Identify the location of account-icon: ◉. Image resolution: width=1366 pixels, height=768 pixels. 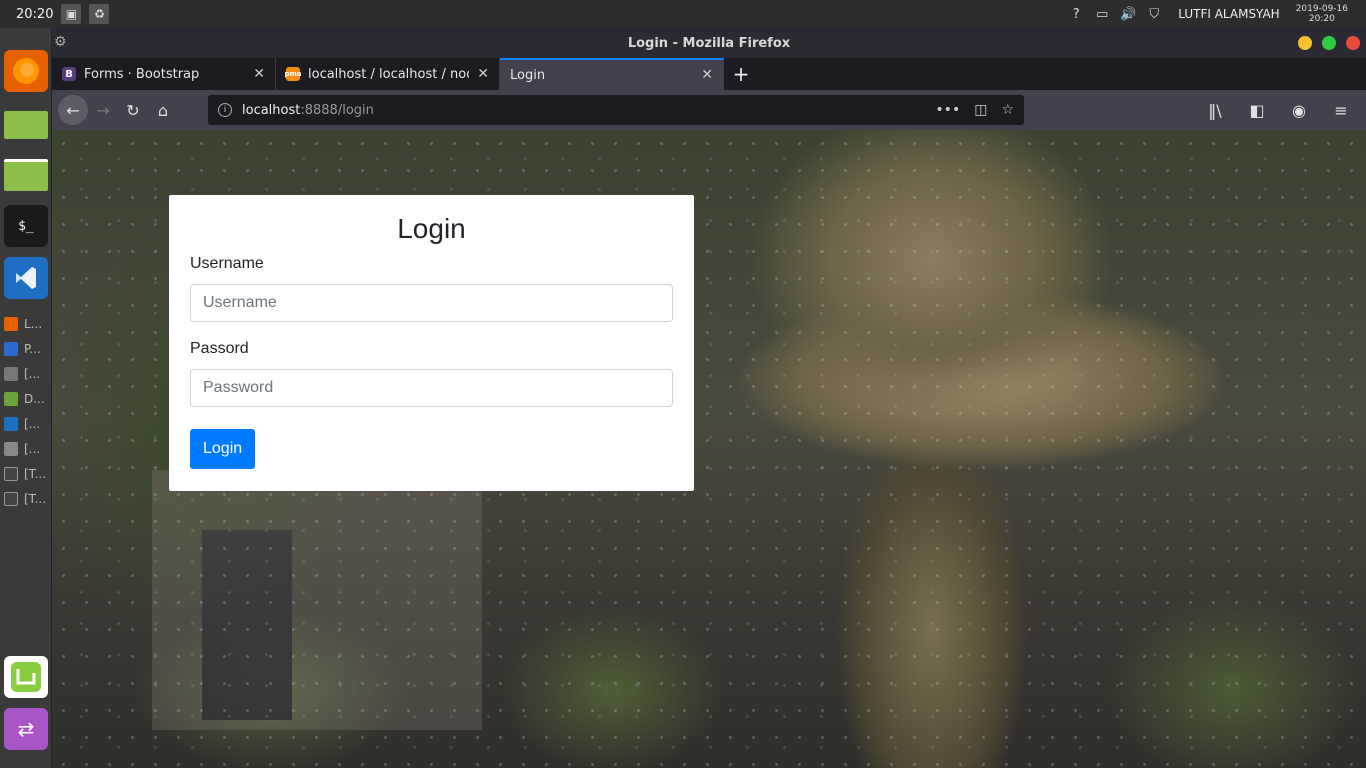
(1299, 110).